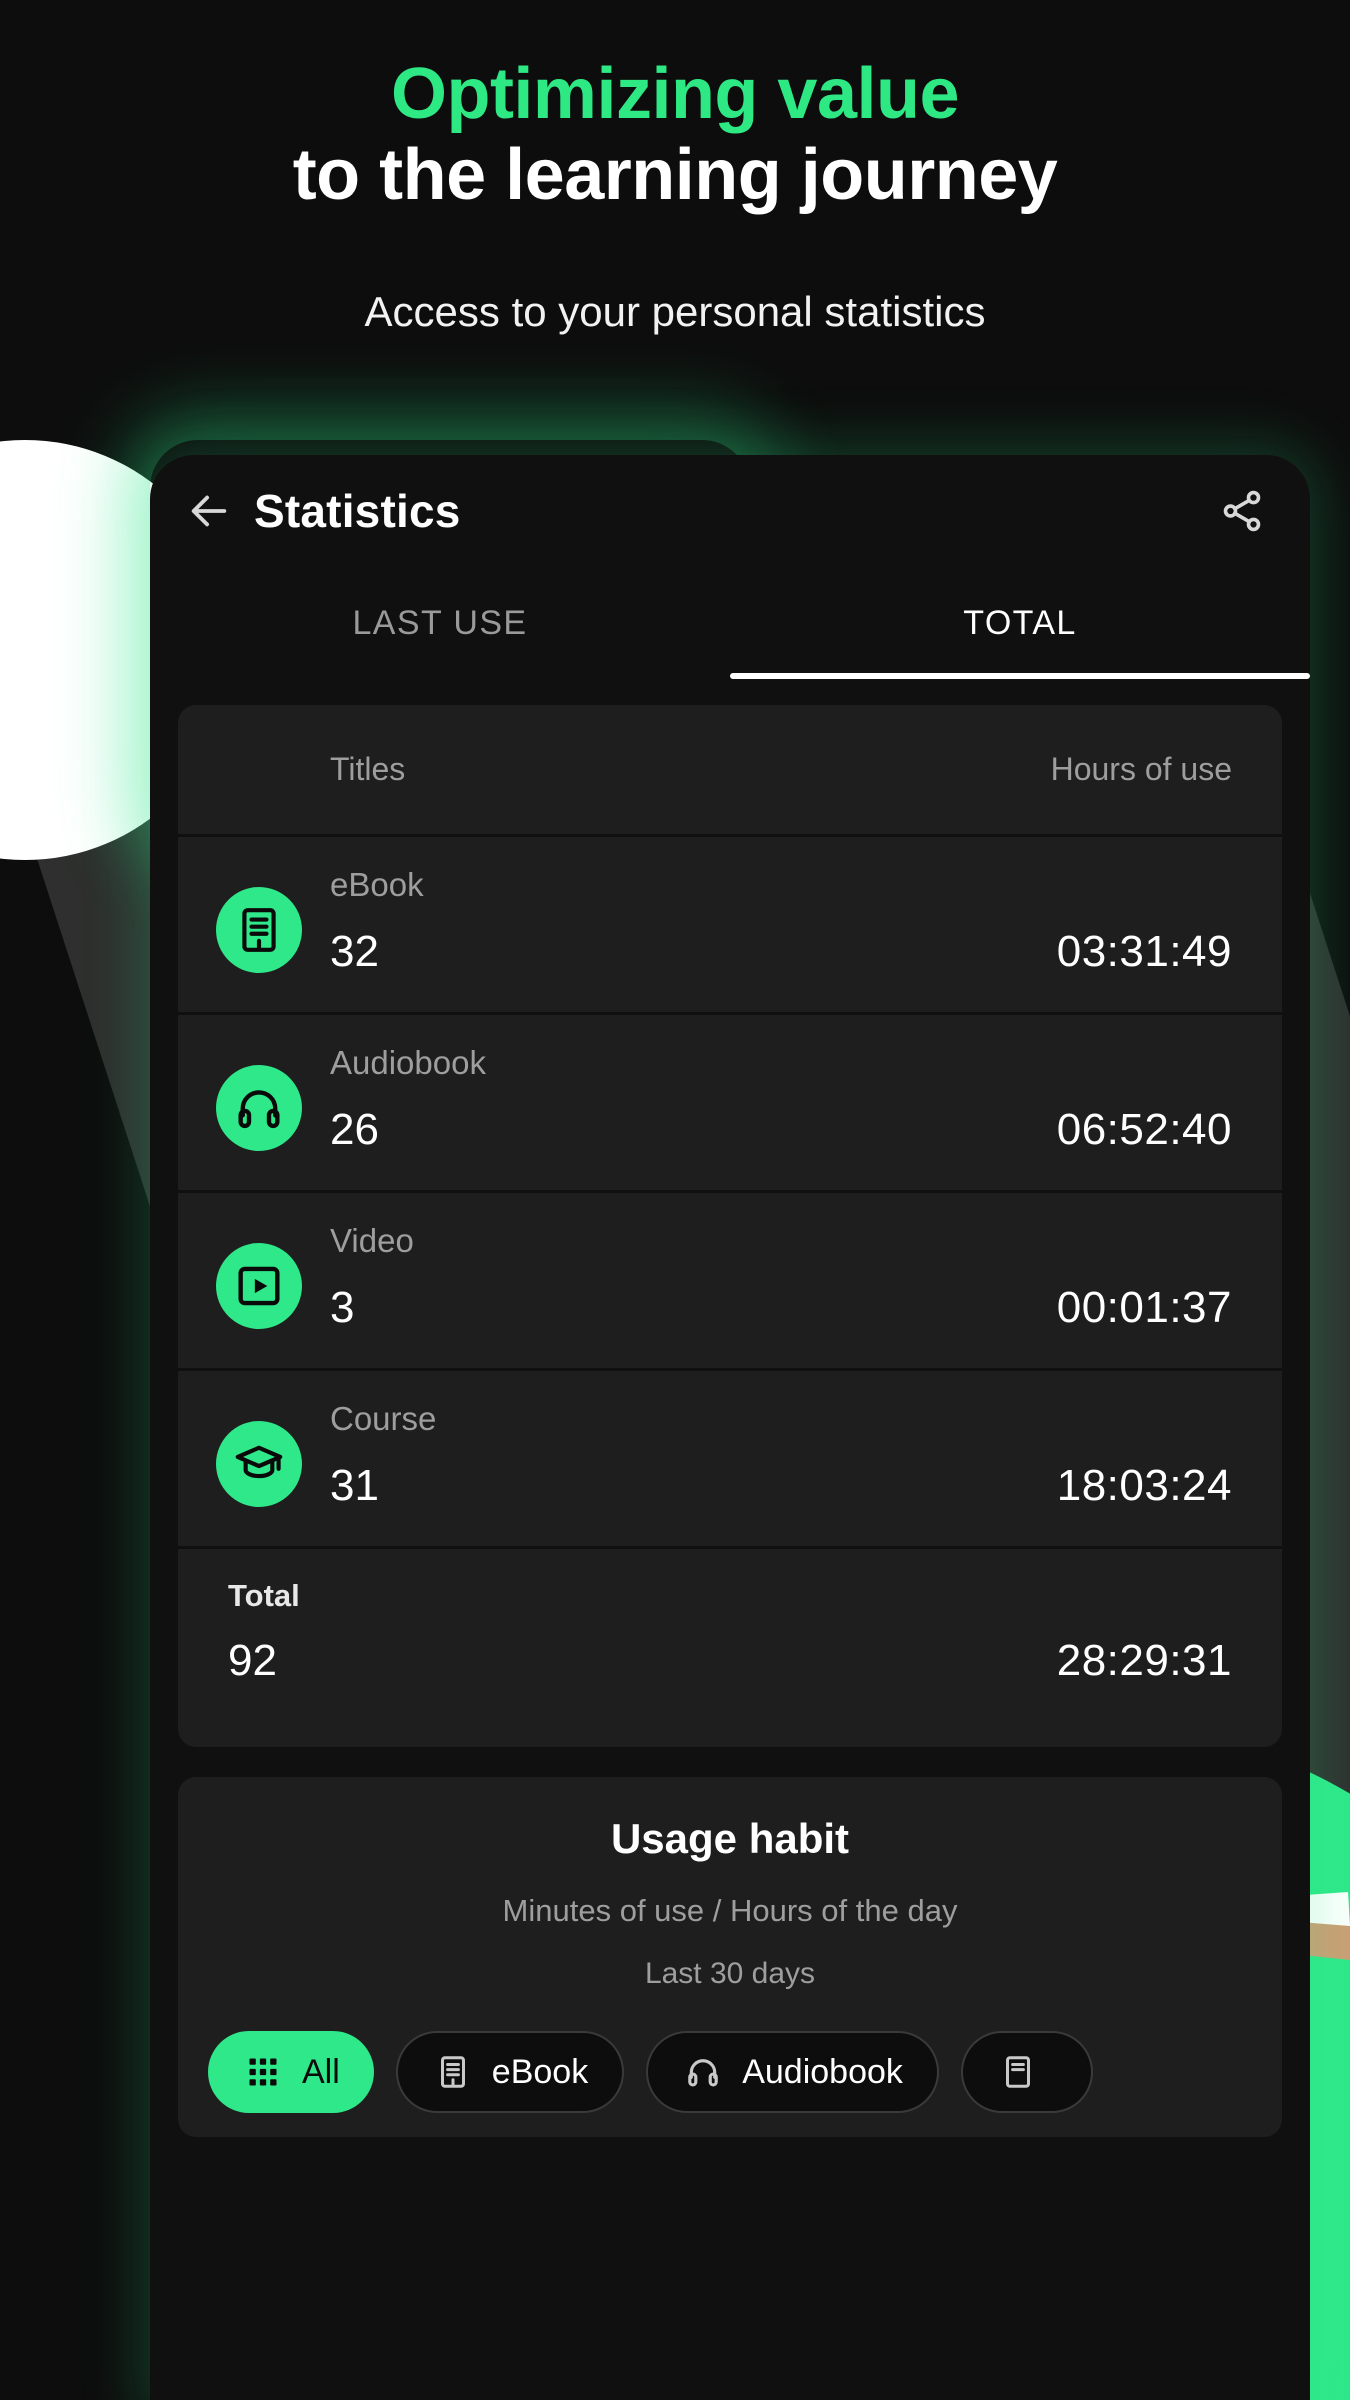 The width and height of the screenshot is (1350, 2400). Describe the element at coordinates (383, 1418) in the screenshot. I see `row-label: Course` at that location.